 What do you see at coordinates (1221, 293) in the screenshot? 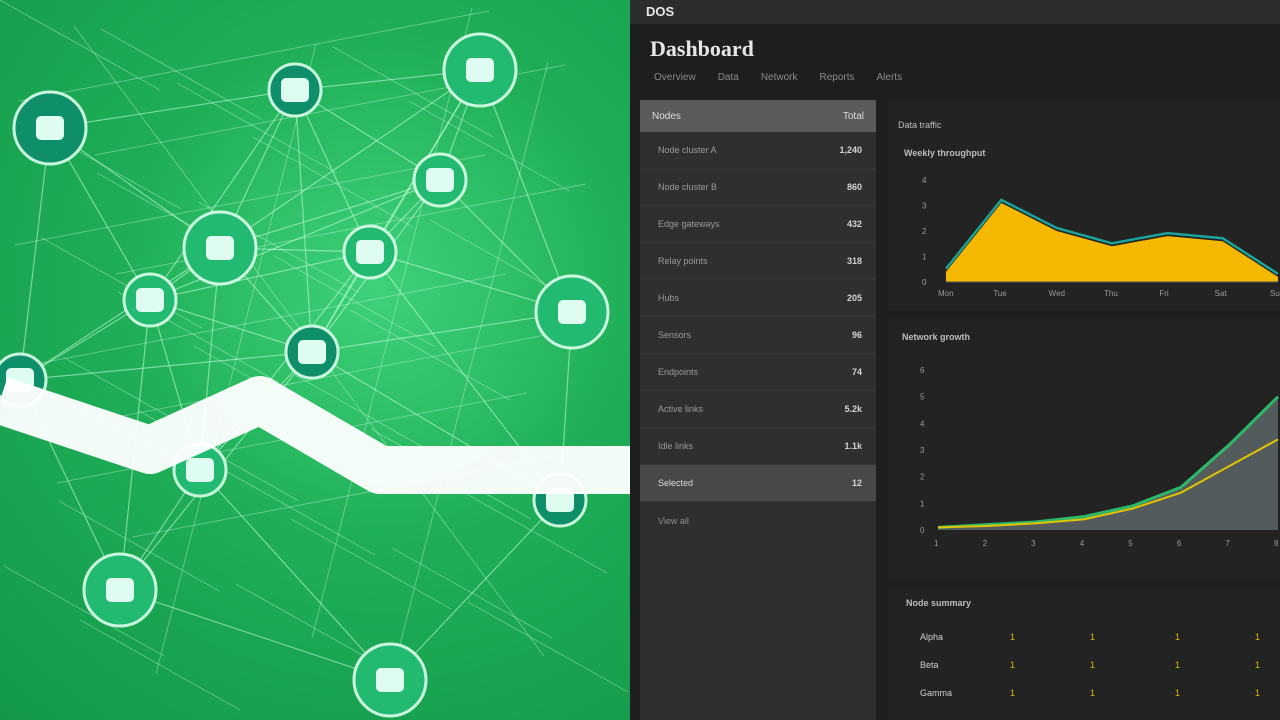
I see `x-tick-label: Sat` at bounding box center [1221, 293].